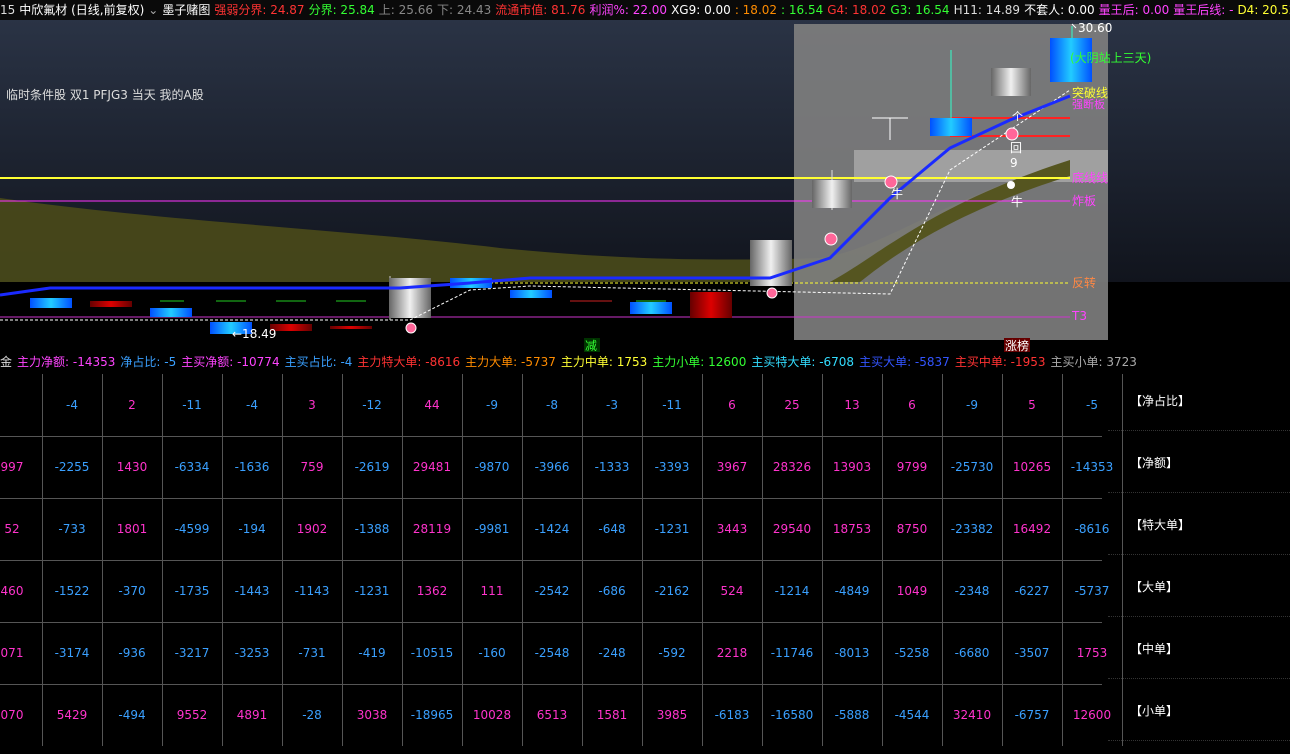 The width and height of the screenshot is (1290, 754). I want to click on table-cell: -494, so click(132, 715).